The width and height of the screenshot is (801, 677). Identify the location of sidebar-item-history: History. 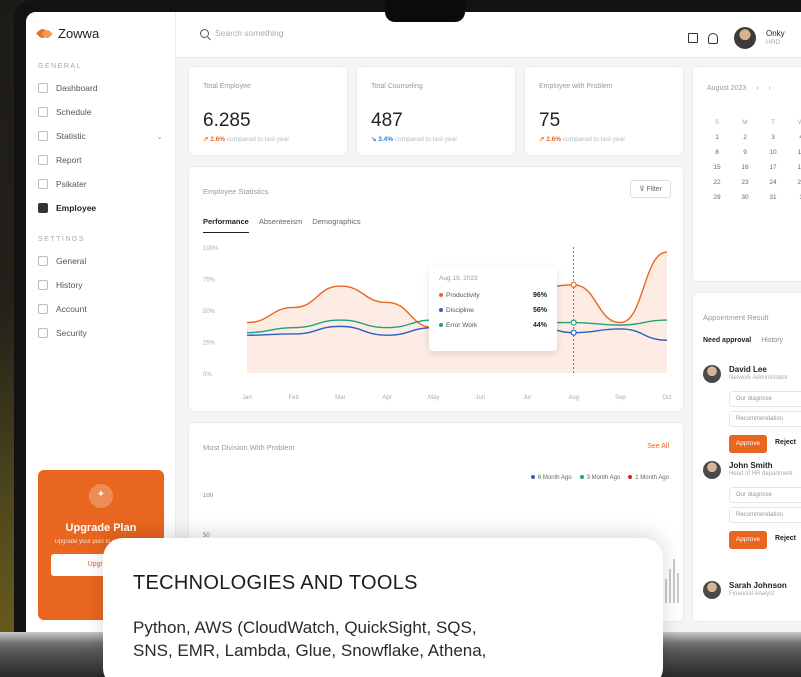
(100, 285).